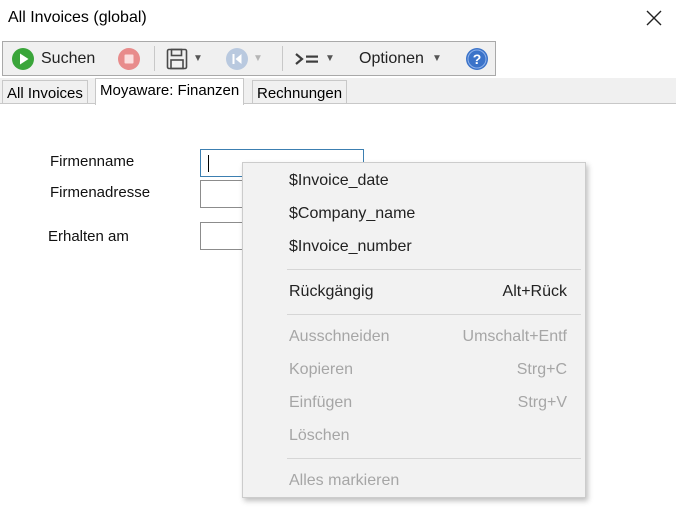 The image size is (676, 507). Describe the element at coordinates (68, 58) in the screenshot. I see `search-button-label: Suchen` at that location.